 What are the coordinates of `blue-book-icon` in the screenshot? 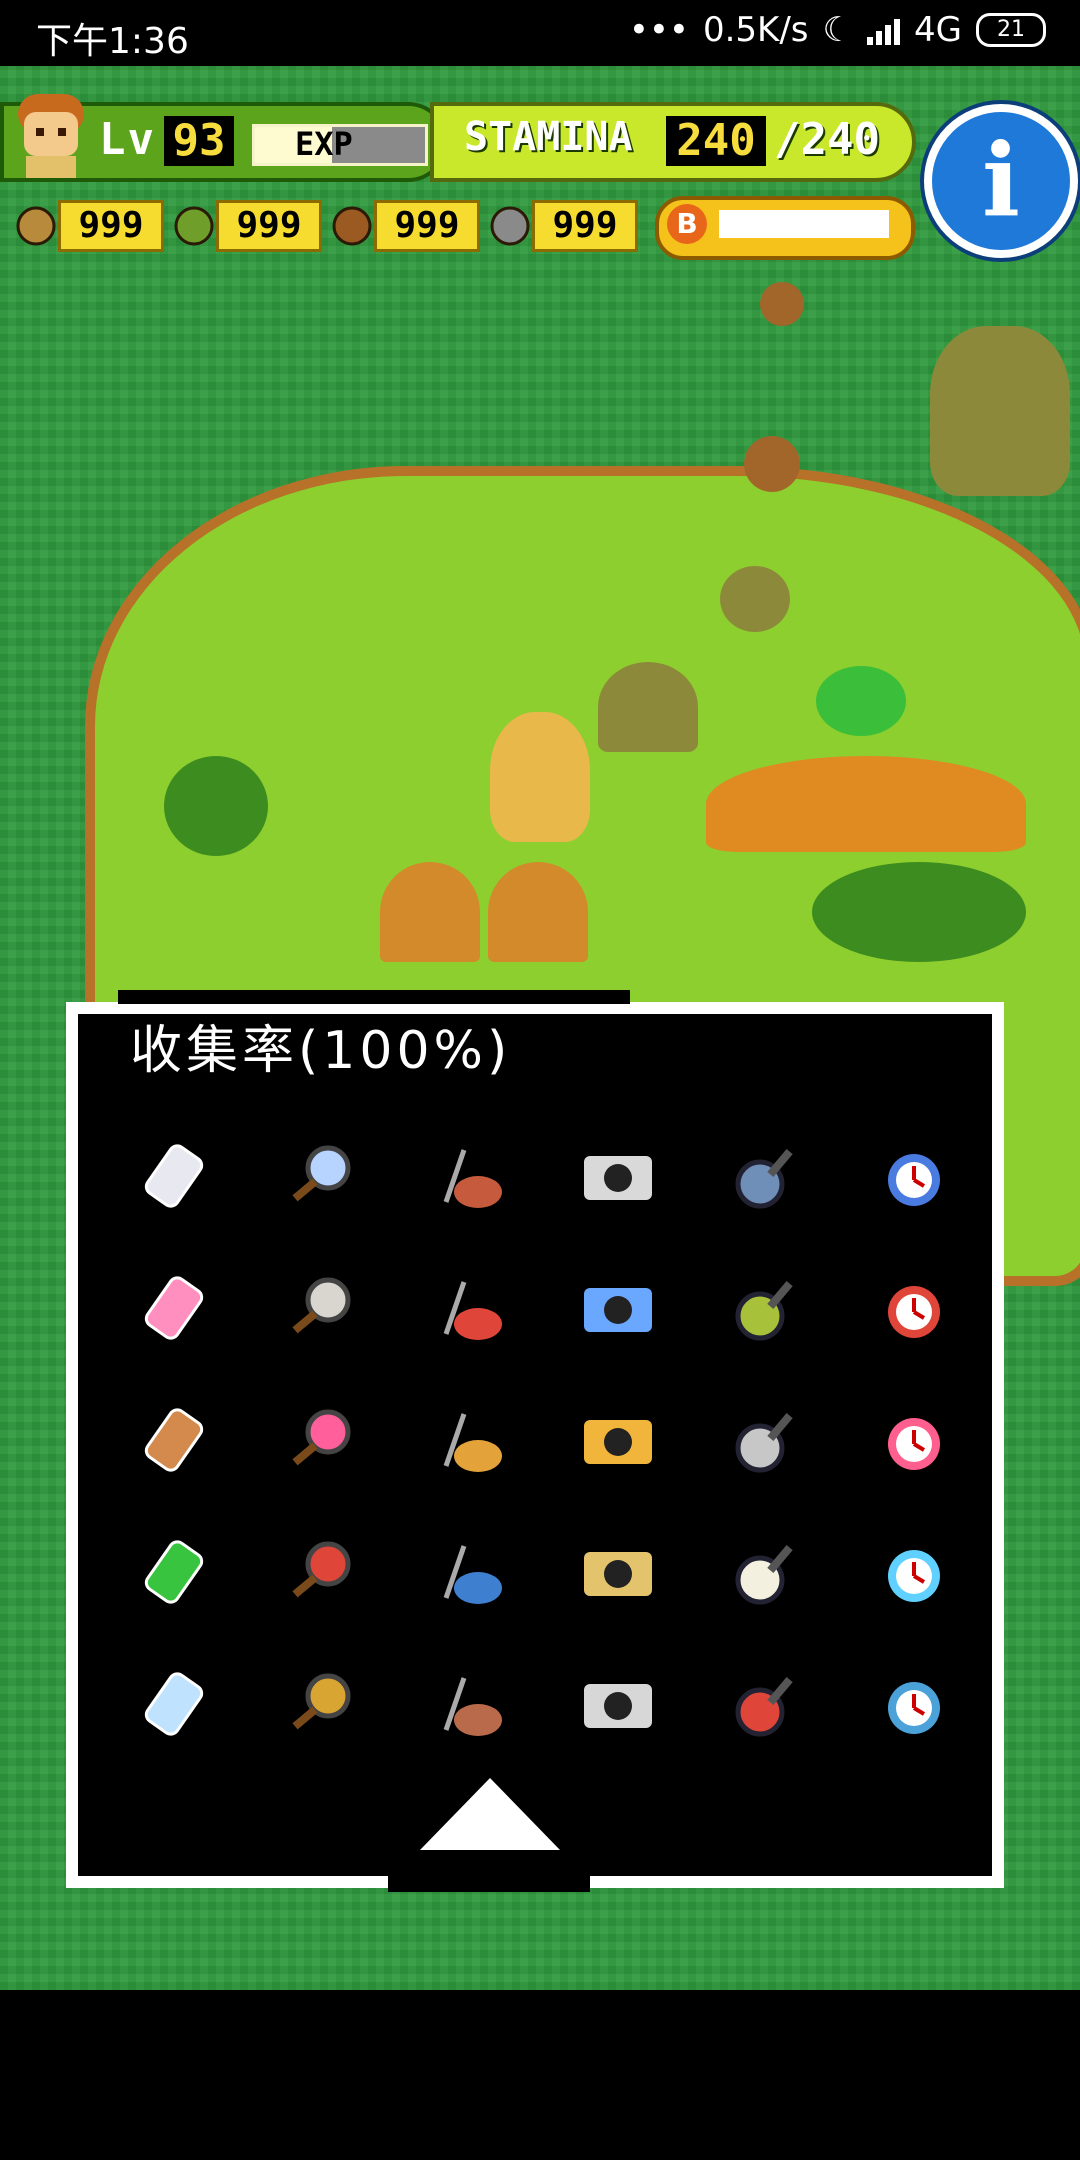 It's located at (914, 1708).